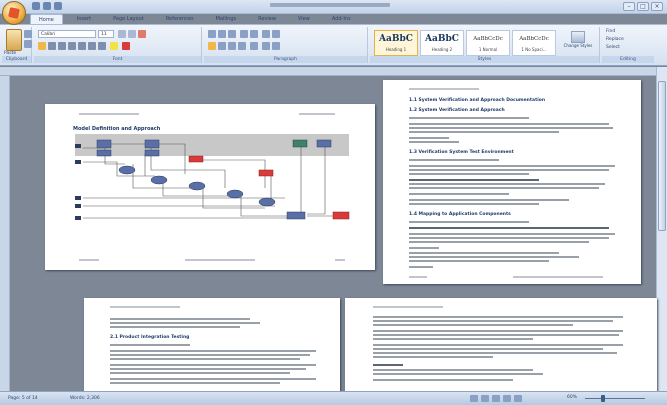 Image resolution: width=667 pixels, height=405 pixels. I want to click on redo-icon, so click(58, 6).